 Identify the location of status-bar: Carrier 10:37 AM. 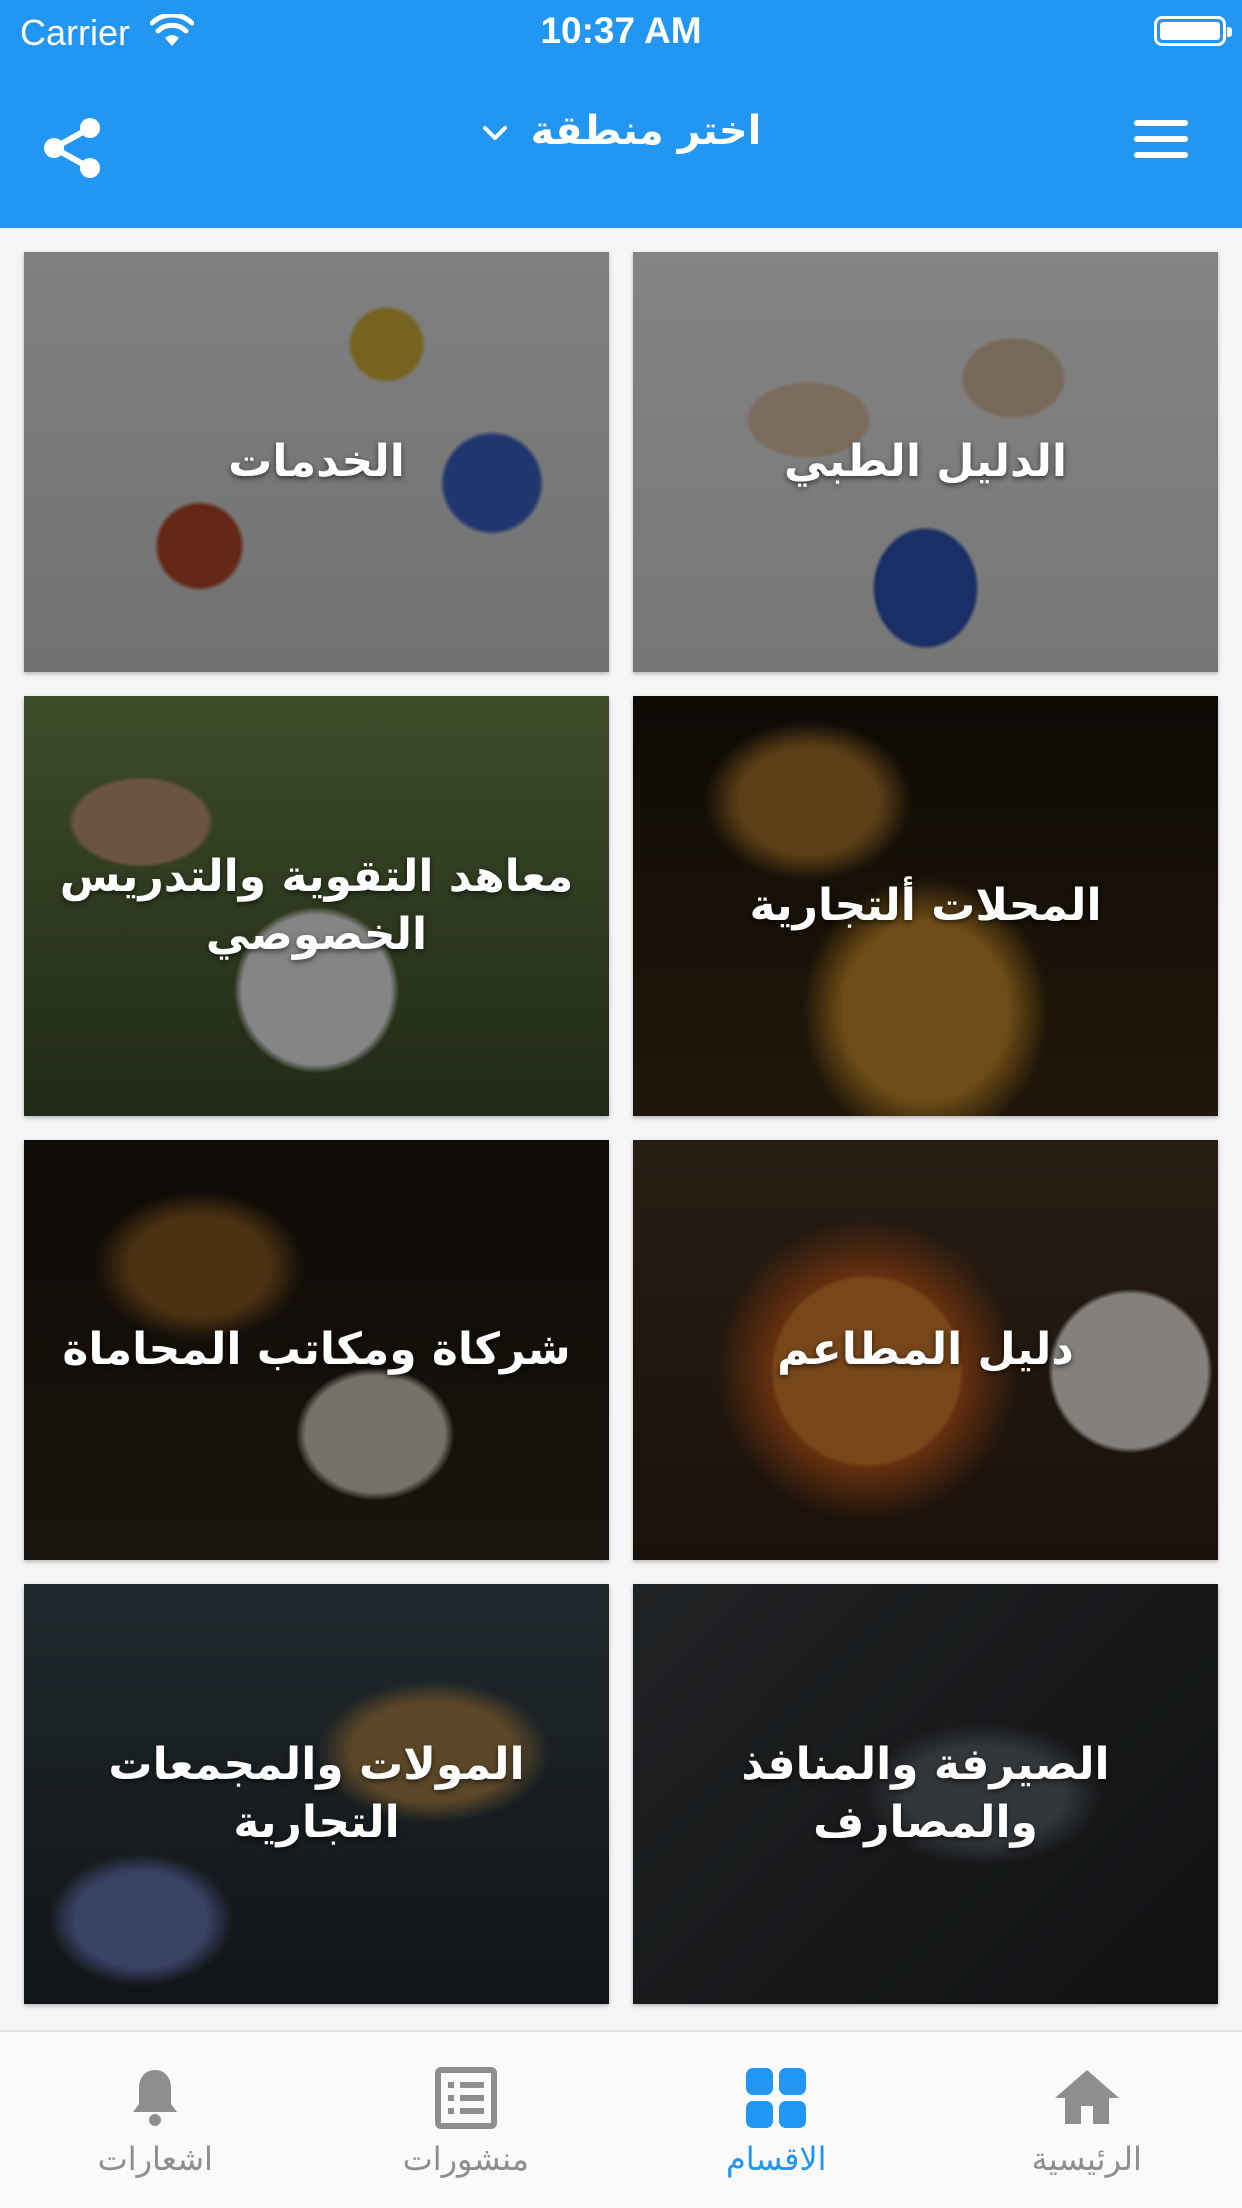
(621, 31).